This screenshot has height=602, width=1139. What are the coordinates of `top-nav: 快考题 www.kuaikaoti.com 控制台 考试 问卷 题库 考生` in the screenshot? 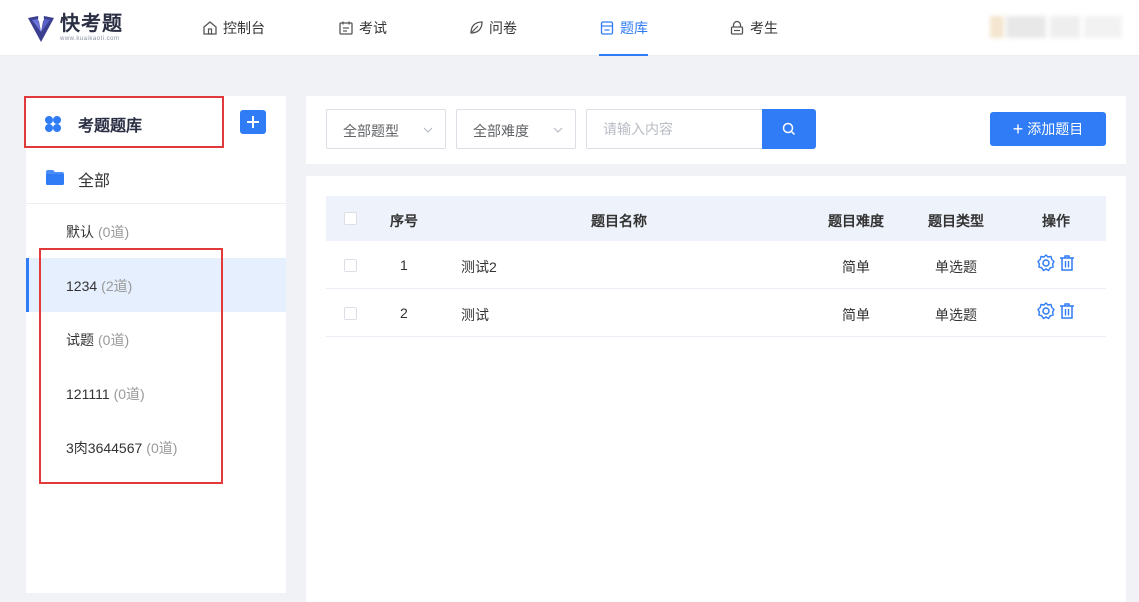 It's located at (569, 28).